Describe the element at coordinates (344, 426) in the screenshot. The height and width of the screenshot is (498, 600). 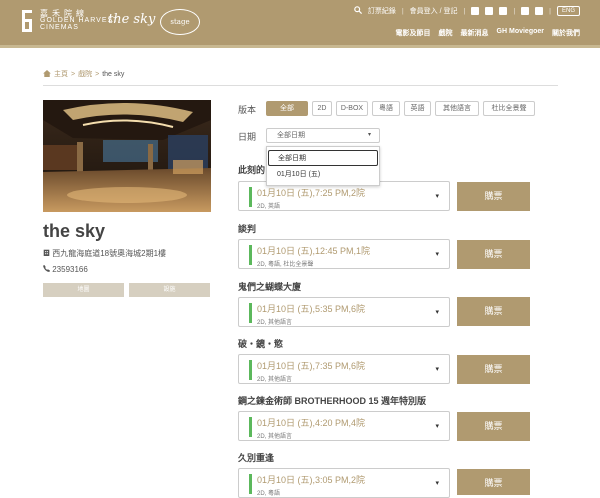
I see `showtime-select: 01月10日 (五),4:20 PM,4院 2D, 其他語言 ▾` at that location.